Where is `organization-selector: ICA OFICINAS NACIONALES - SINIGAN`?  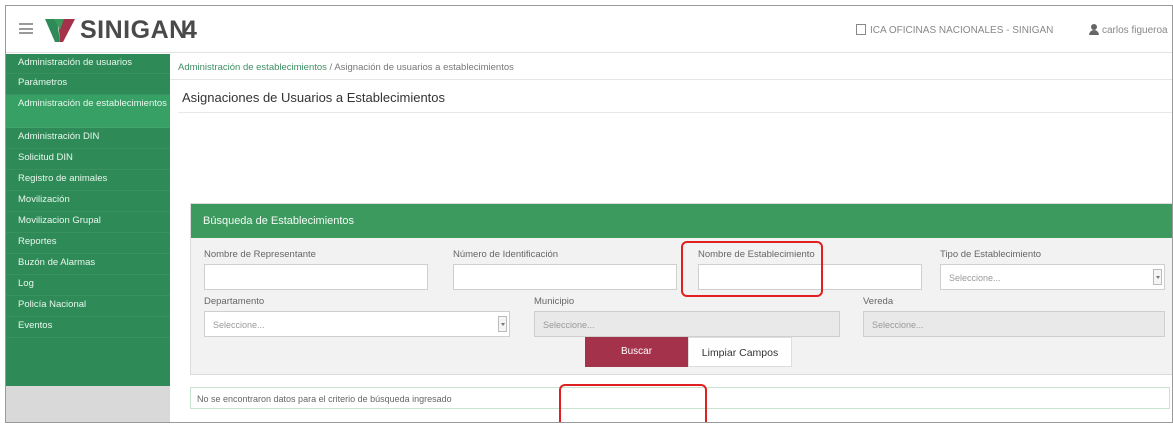 organization-selector: ICA OFICINAS NACIONALES - SINIGAN is located at coordinates (954, 30).